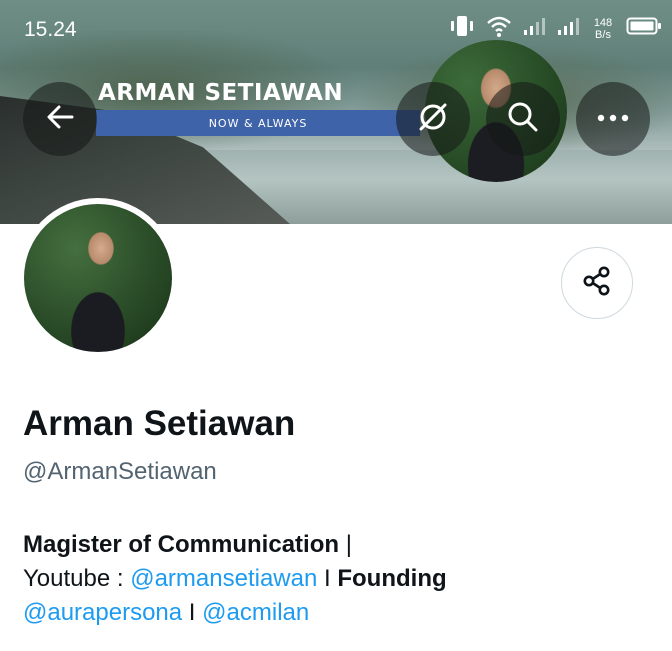  I want to click on wifi-icon, so click(499, 28).